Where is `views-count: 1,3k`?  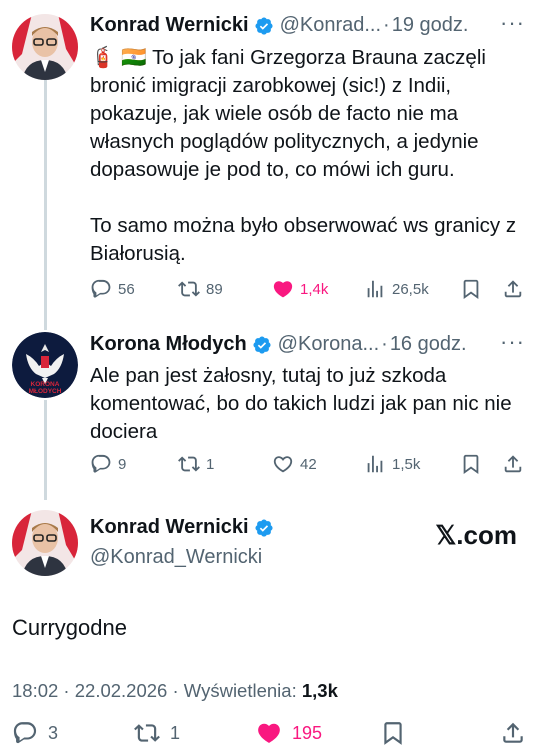
views-count: 1,3k is located at coordinates (319, 690).